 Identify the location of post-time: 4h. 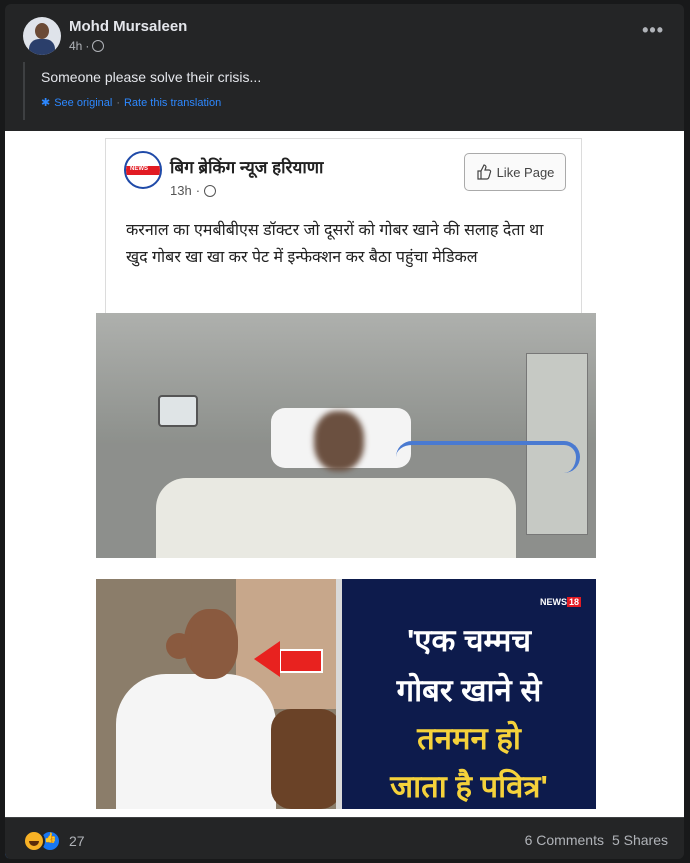
(75, 46).